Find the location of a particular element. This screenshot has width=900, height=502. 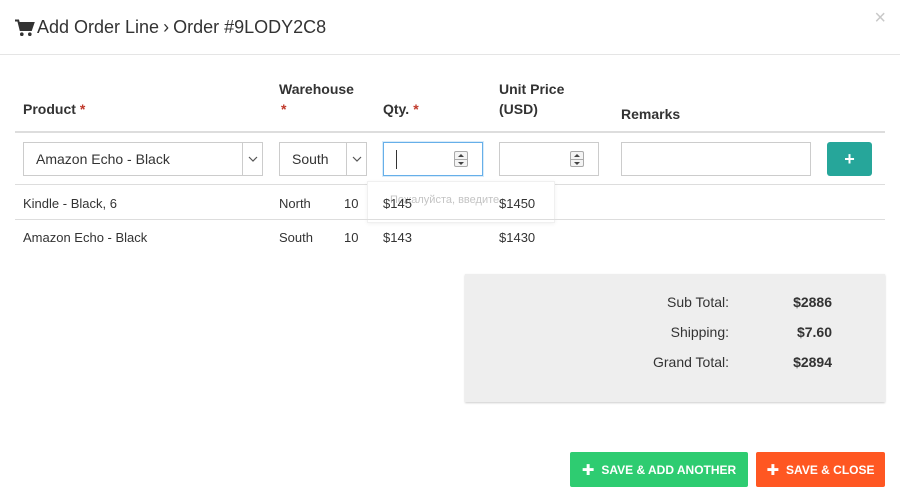

subtotal-label: Sub Total: is located at coordinates (697, 302).